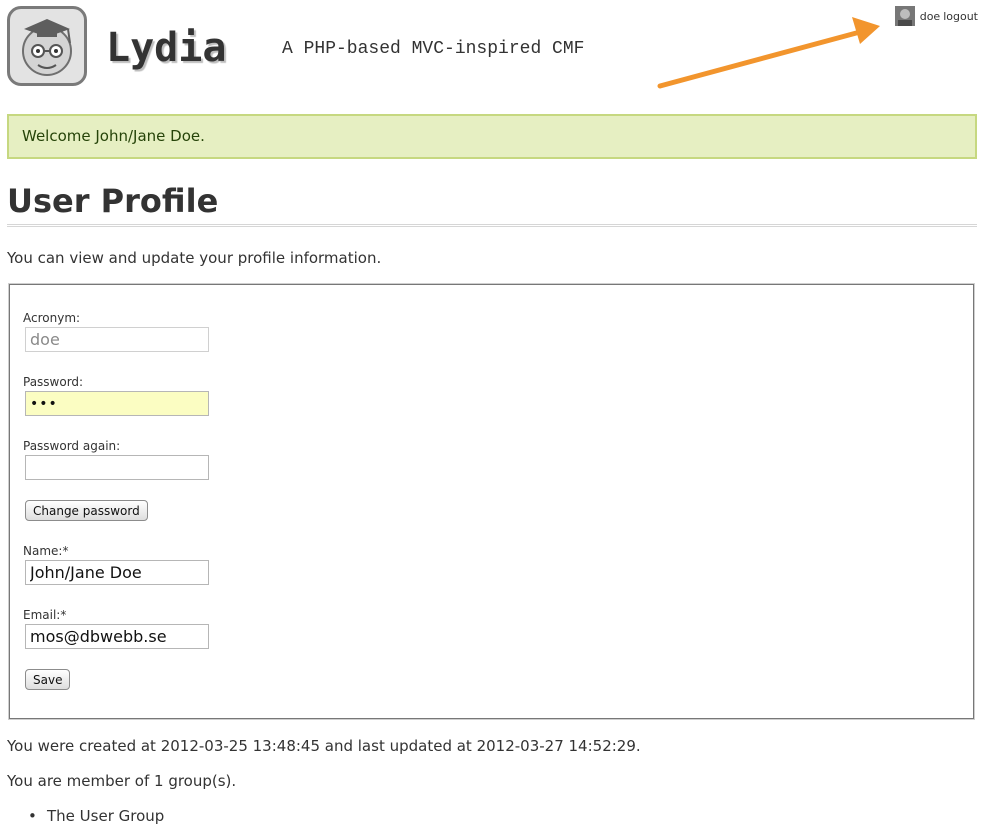 Image resolution: width=989 pixels, height=833 pixels. I want to click on password-label: Password:, so click(53, 382).